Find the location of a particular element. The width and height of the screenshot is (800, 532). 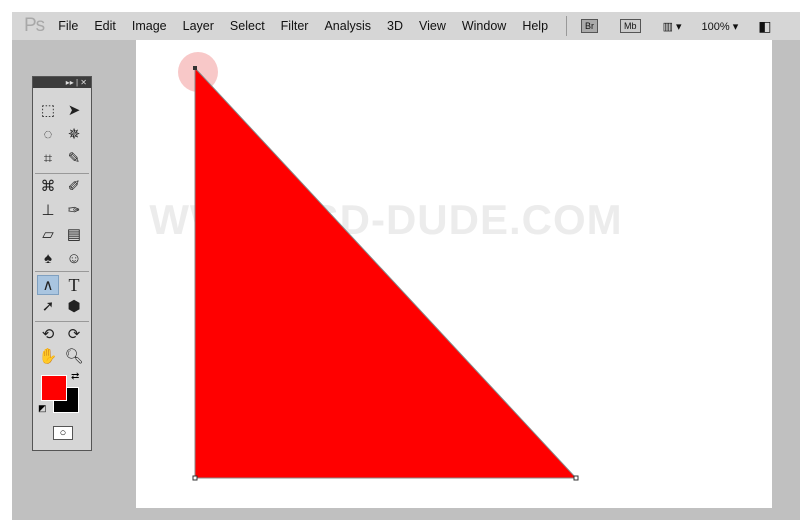

foreground-color-swatch is located at coordinates (54, 388).